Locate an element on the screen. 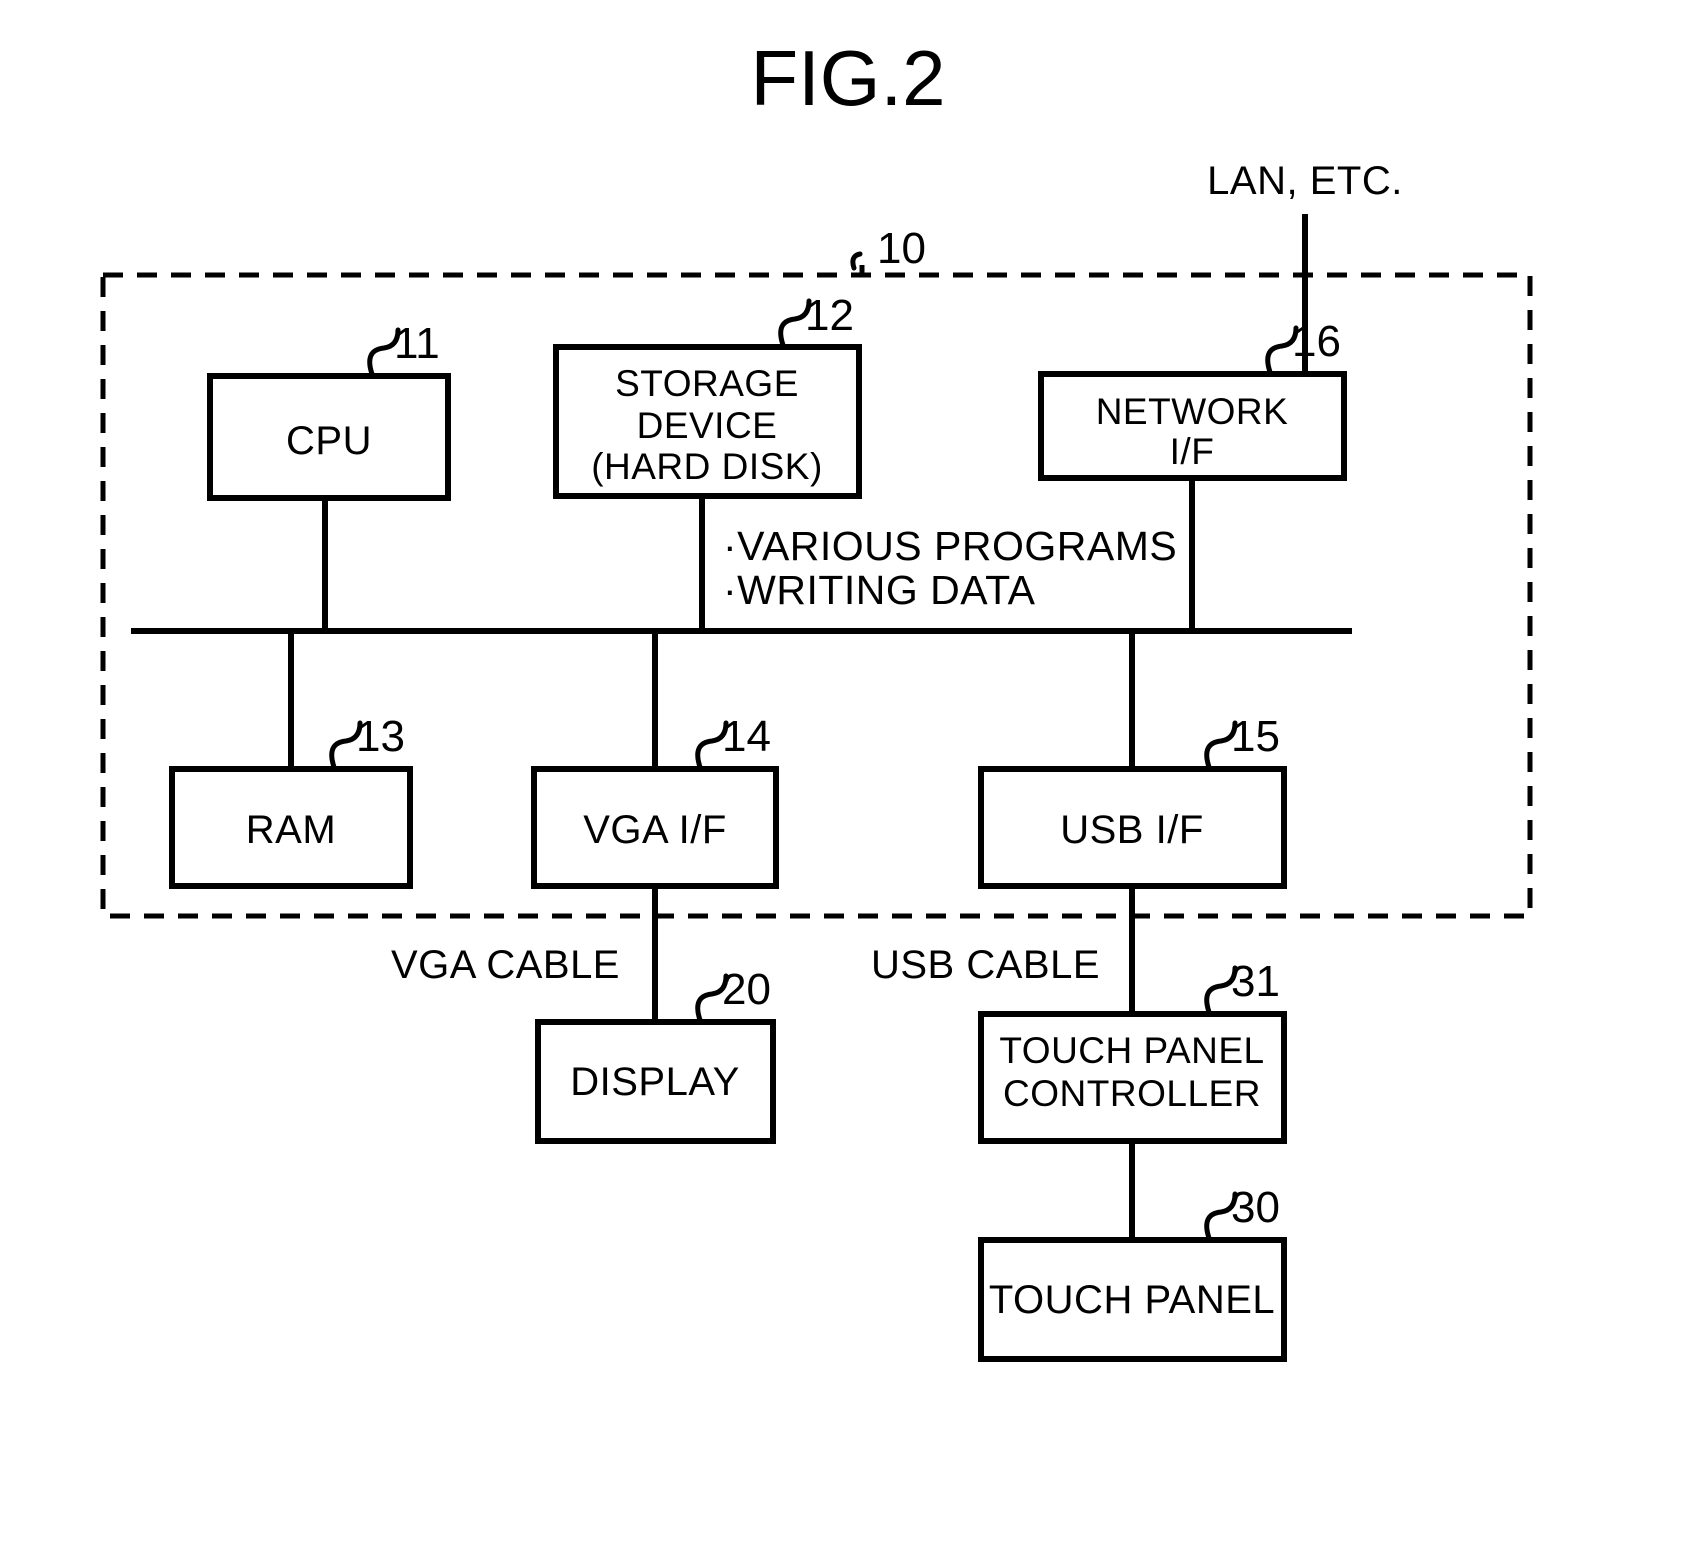  block-display-label: DISPLAY is located at coordinates (655, 1082).